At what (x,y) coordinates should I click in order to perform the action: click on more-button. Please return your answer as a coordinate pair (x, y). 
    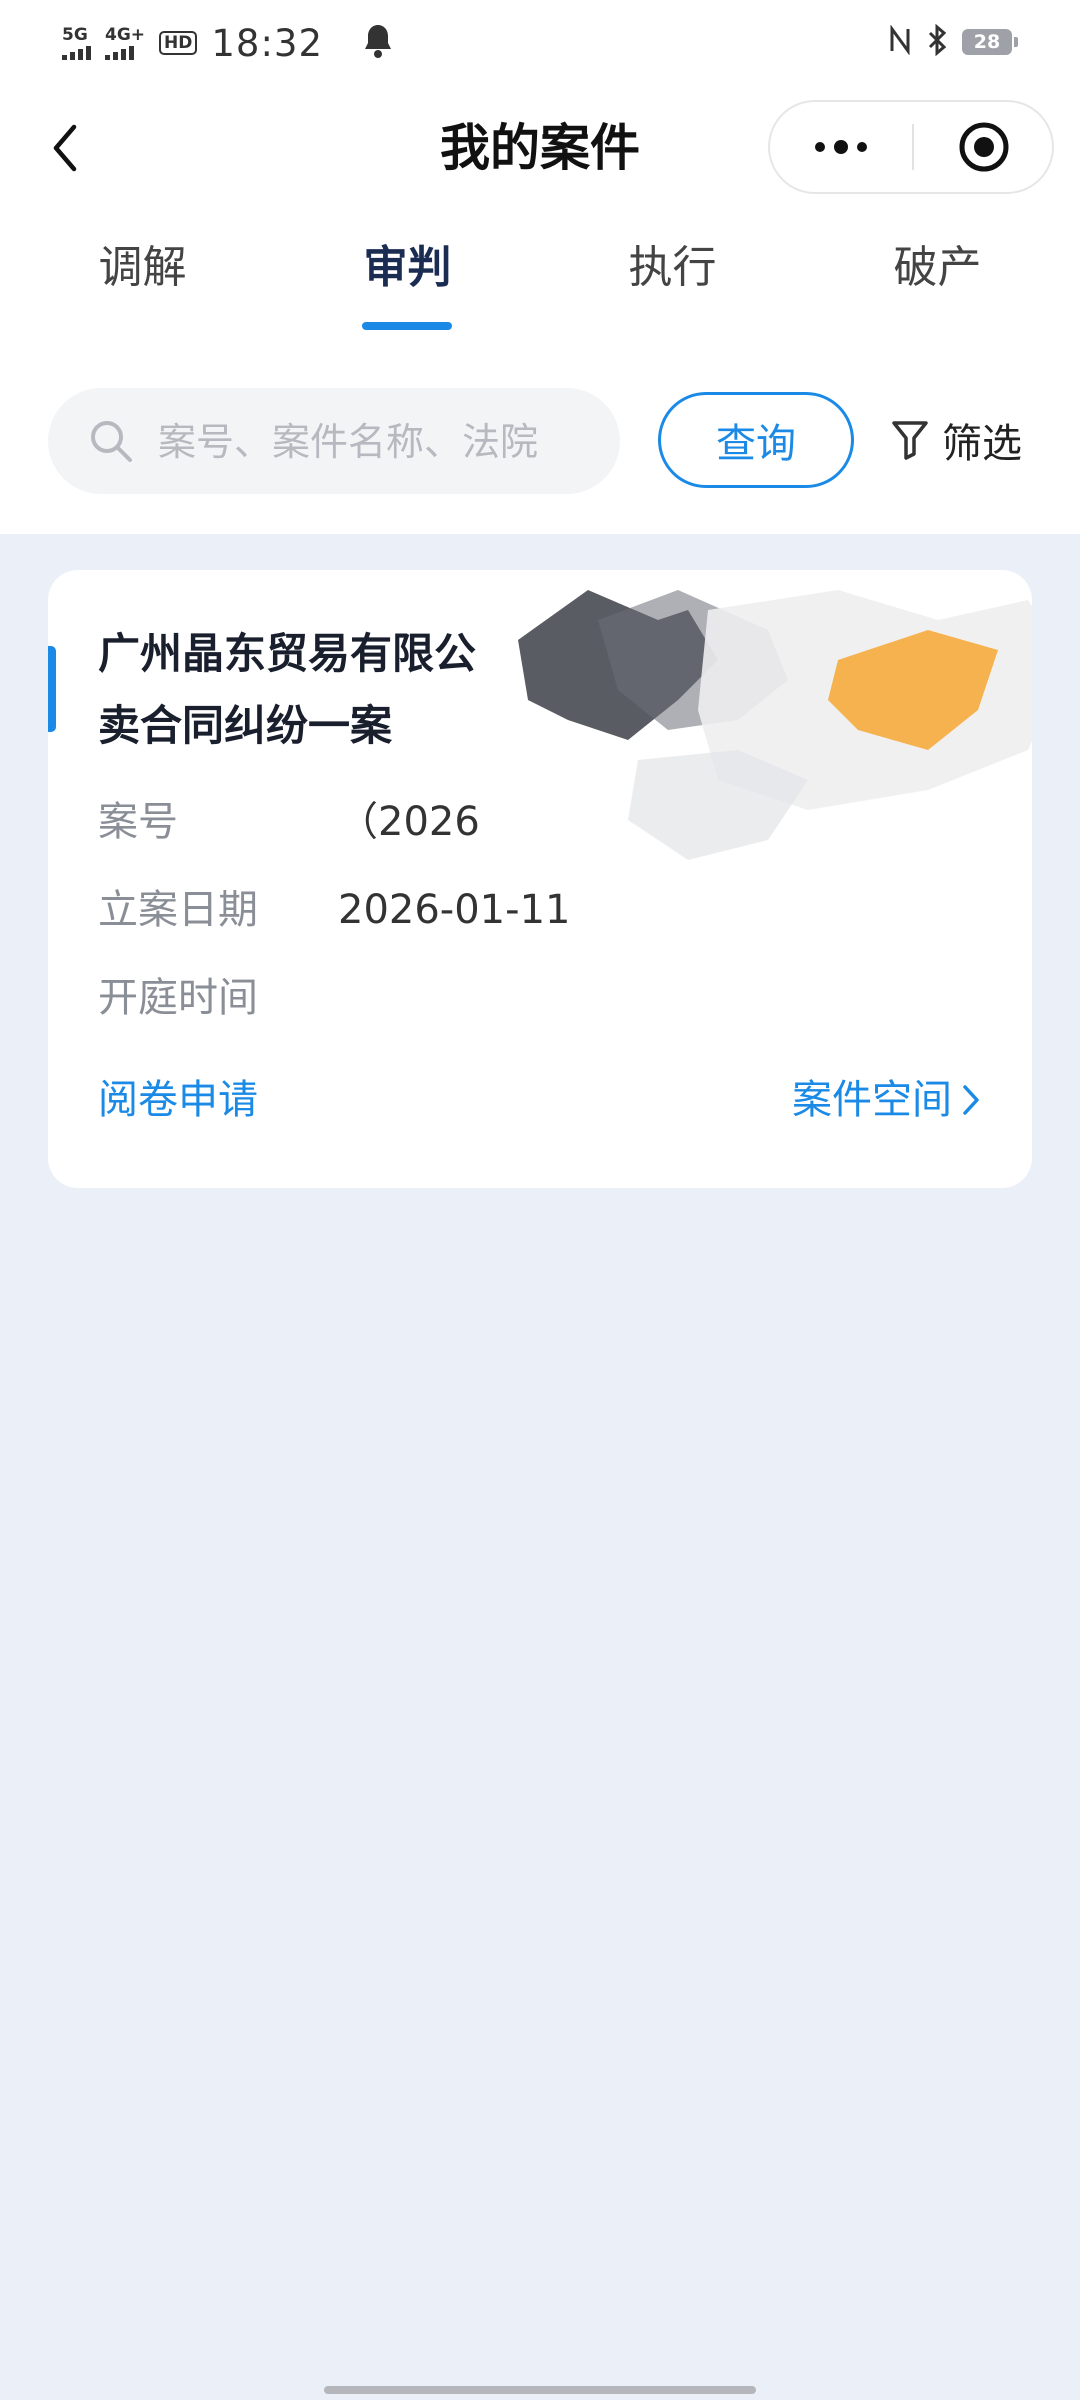
    Looking at the image, I should click on (841, 147).